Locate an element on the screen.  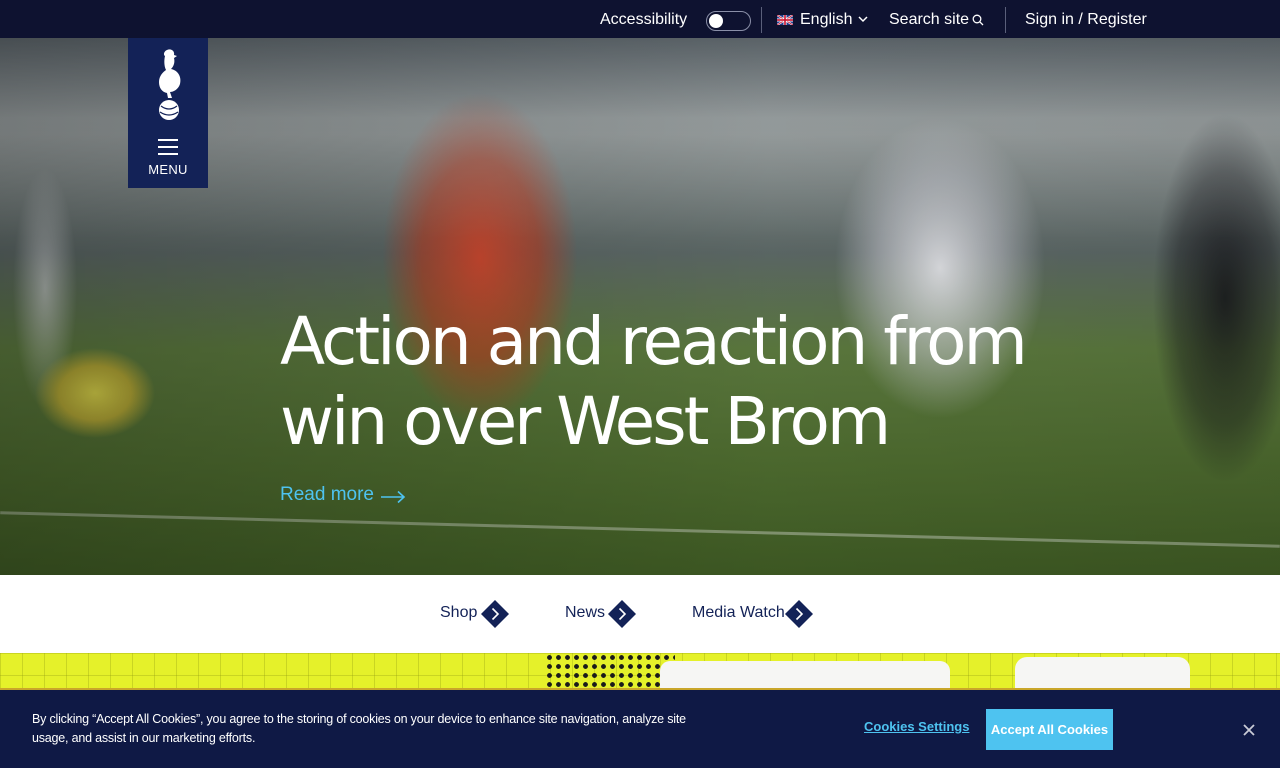
quick-link-news: News is located at coordinates (585, 614).